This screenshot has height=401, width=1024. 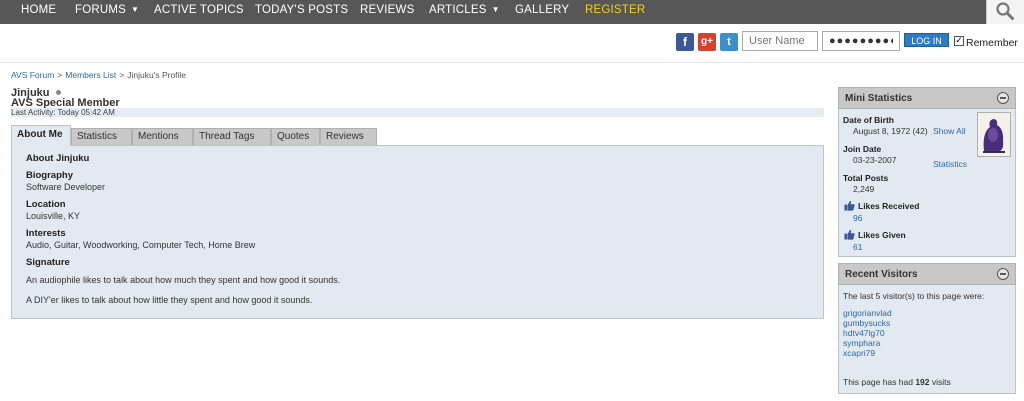 I want to click on nav-gallery: GALLERY, so click(x=542, y=12).